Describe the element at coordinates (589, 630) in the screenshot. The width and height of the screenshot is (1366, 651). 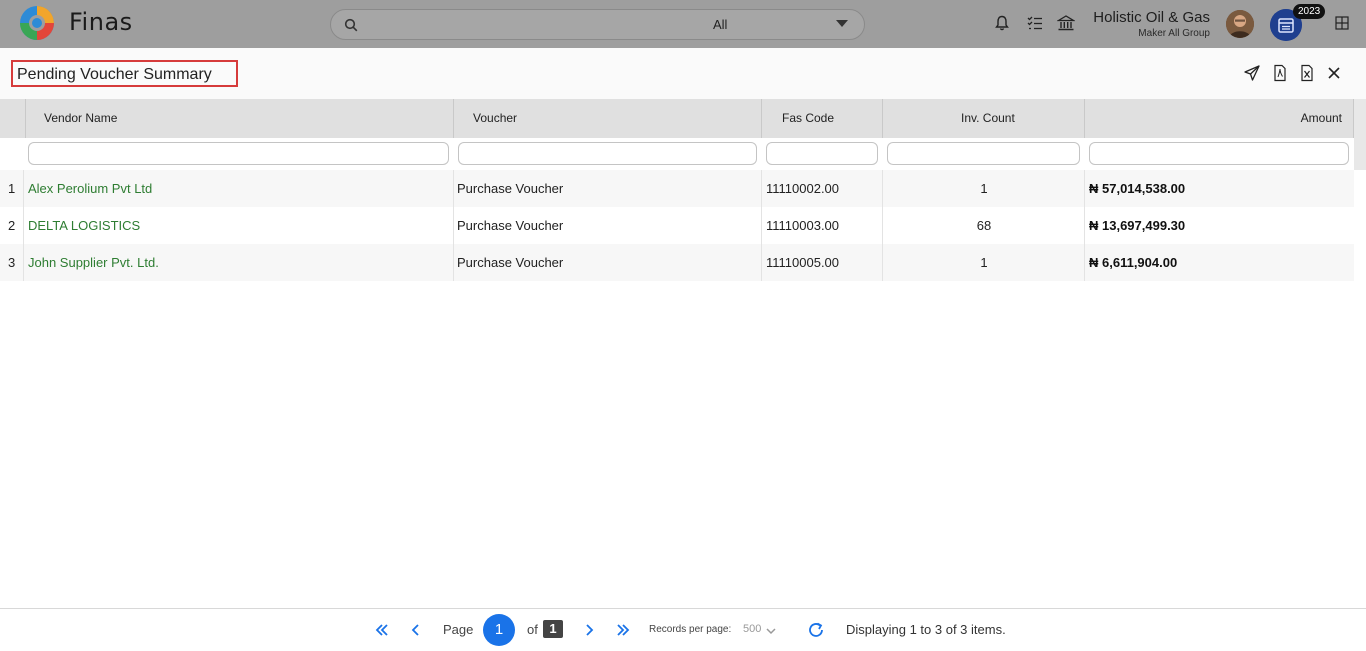
I see `next-page-icon` at that location.